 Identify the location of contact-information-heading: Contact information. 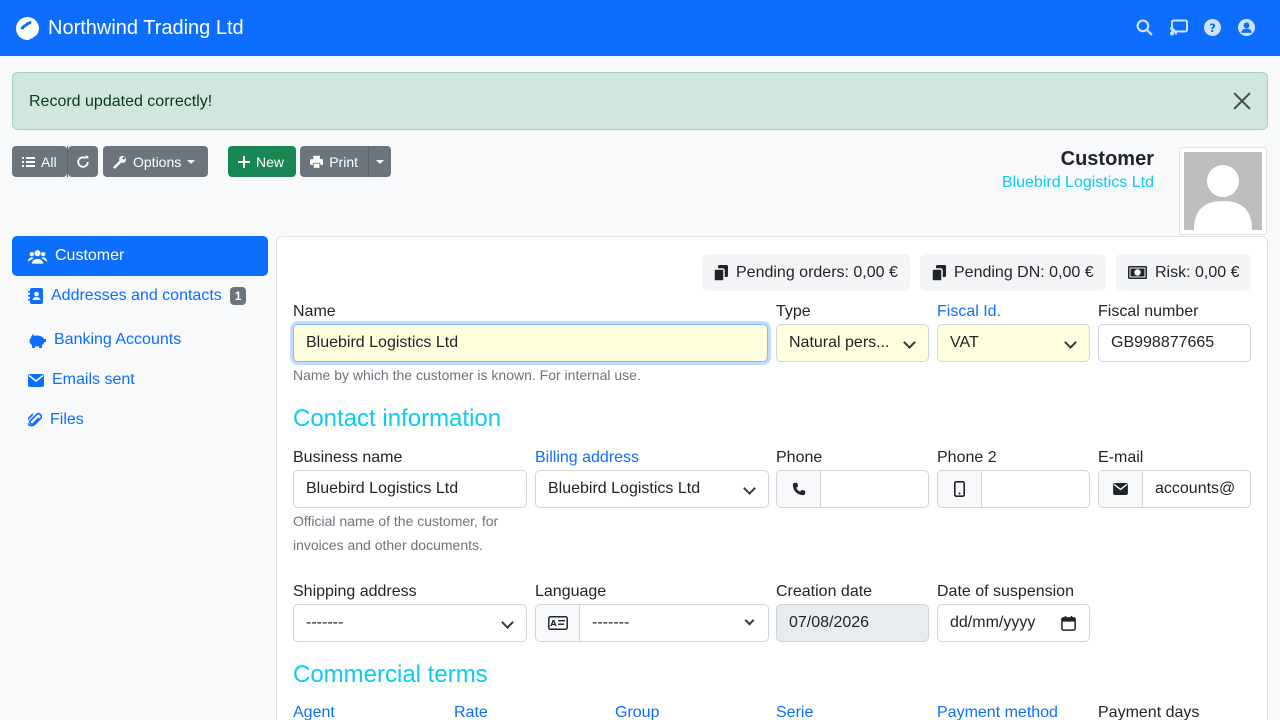
(397, 418).